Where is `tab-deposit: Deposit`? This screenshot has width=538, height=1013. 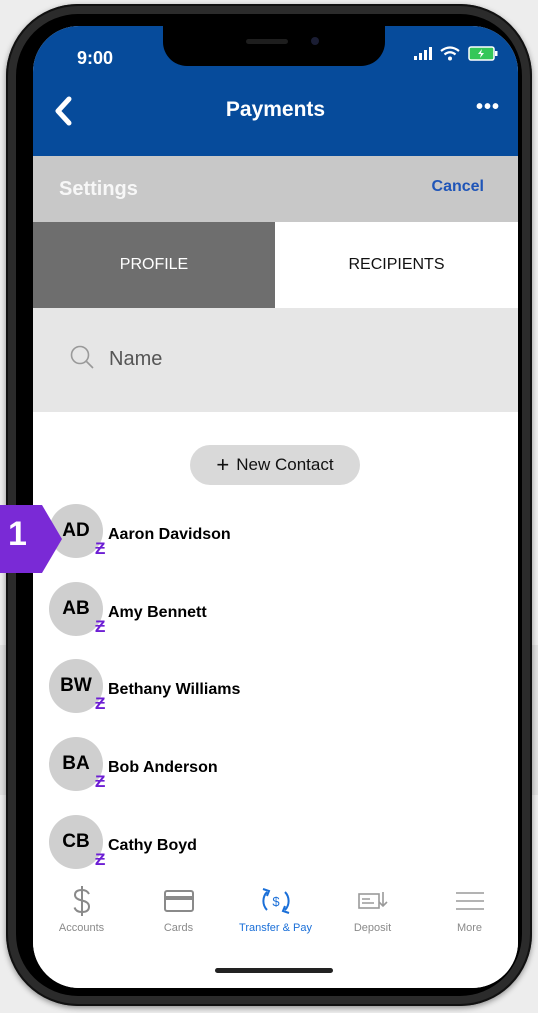
tab-deposit: Deposit is located at coordinates (372, 909).